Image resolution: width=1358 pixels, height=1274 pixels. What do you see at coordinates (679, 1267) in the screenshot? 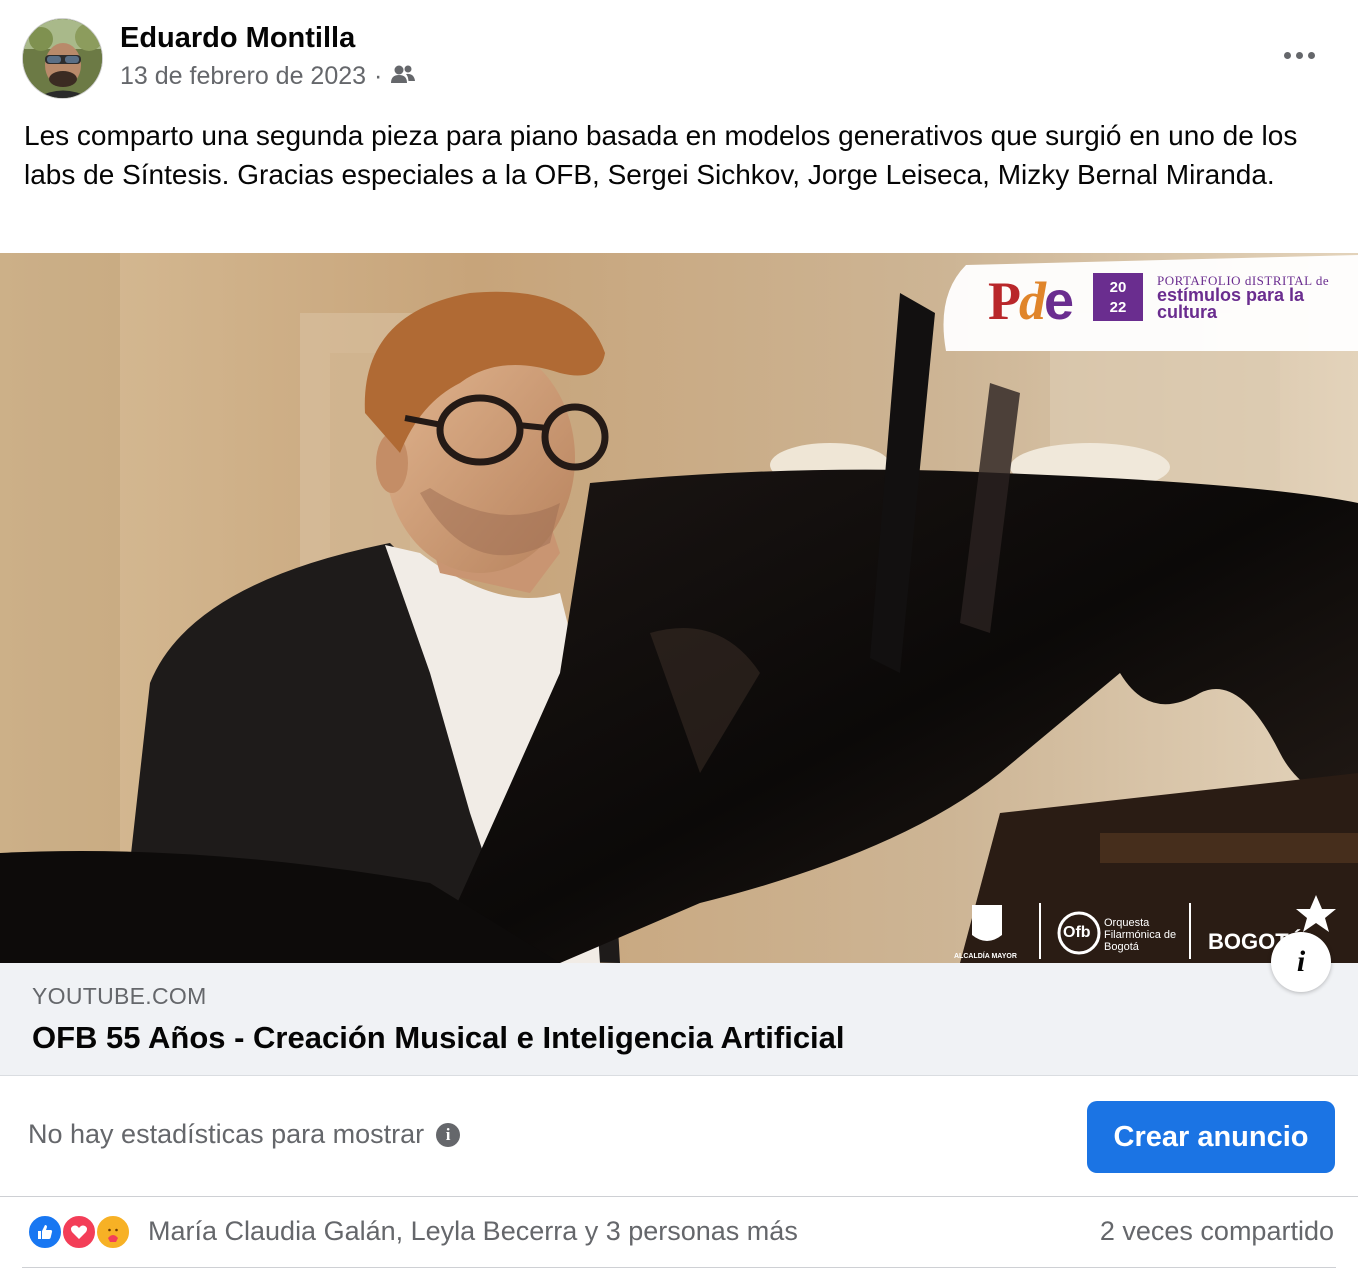
I see `divider` at bounding box center [679, 1267].